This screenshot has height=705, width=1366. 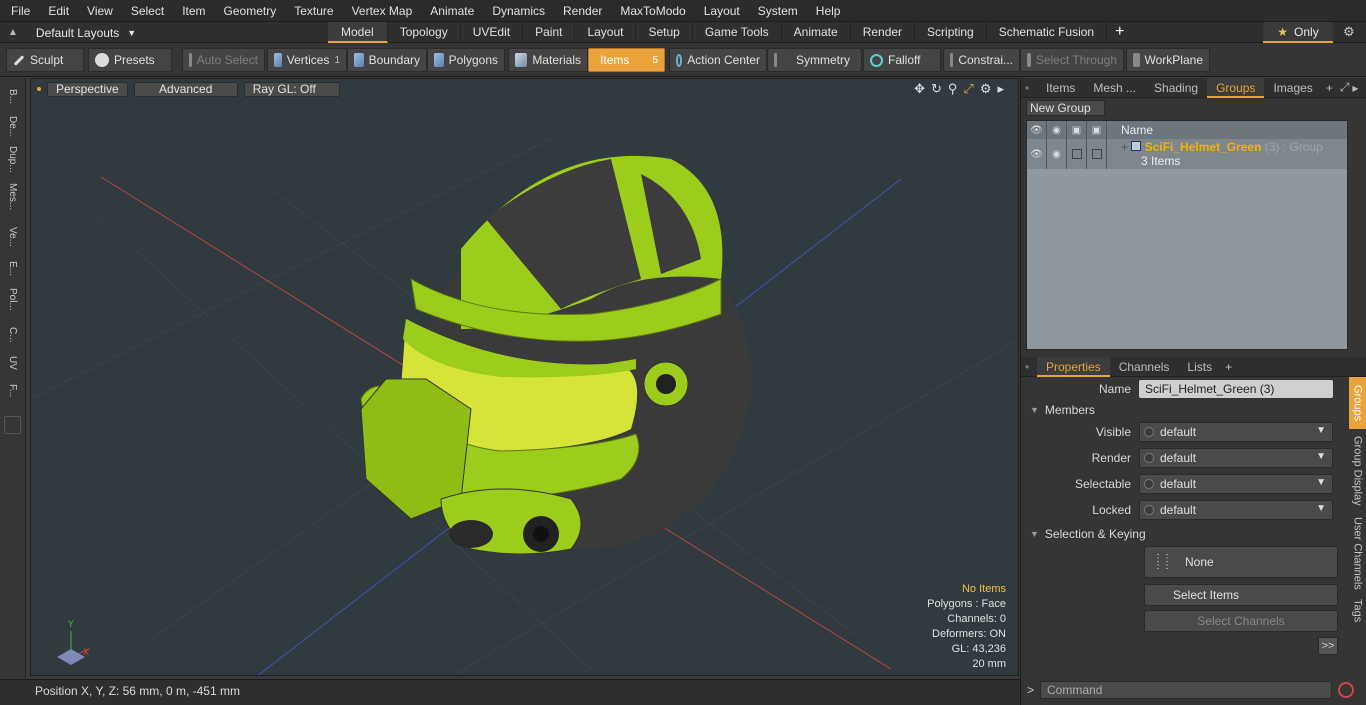 What do you see at coordinates (185, 89) in the screenshot?
I see `advanced-button: Advanced` at bounding box center [185, 89].